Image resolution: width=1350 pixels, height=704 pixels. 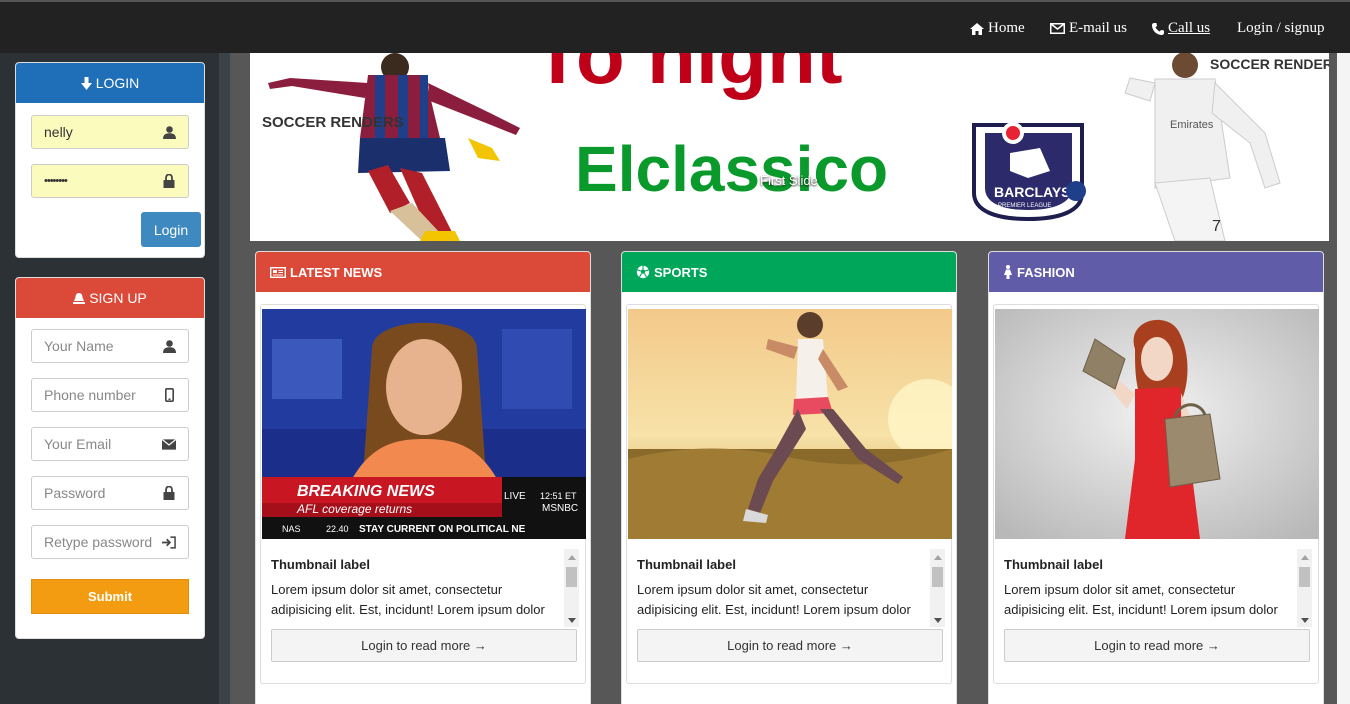 What do you see at coordinates (336, 272) in the screenshot?
I see `latest-news-title: LATEST NEWS` at bounding box center [336, 272].